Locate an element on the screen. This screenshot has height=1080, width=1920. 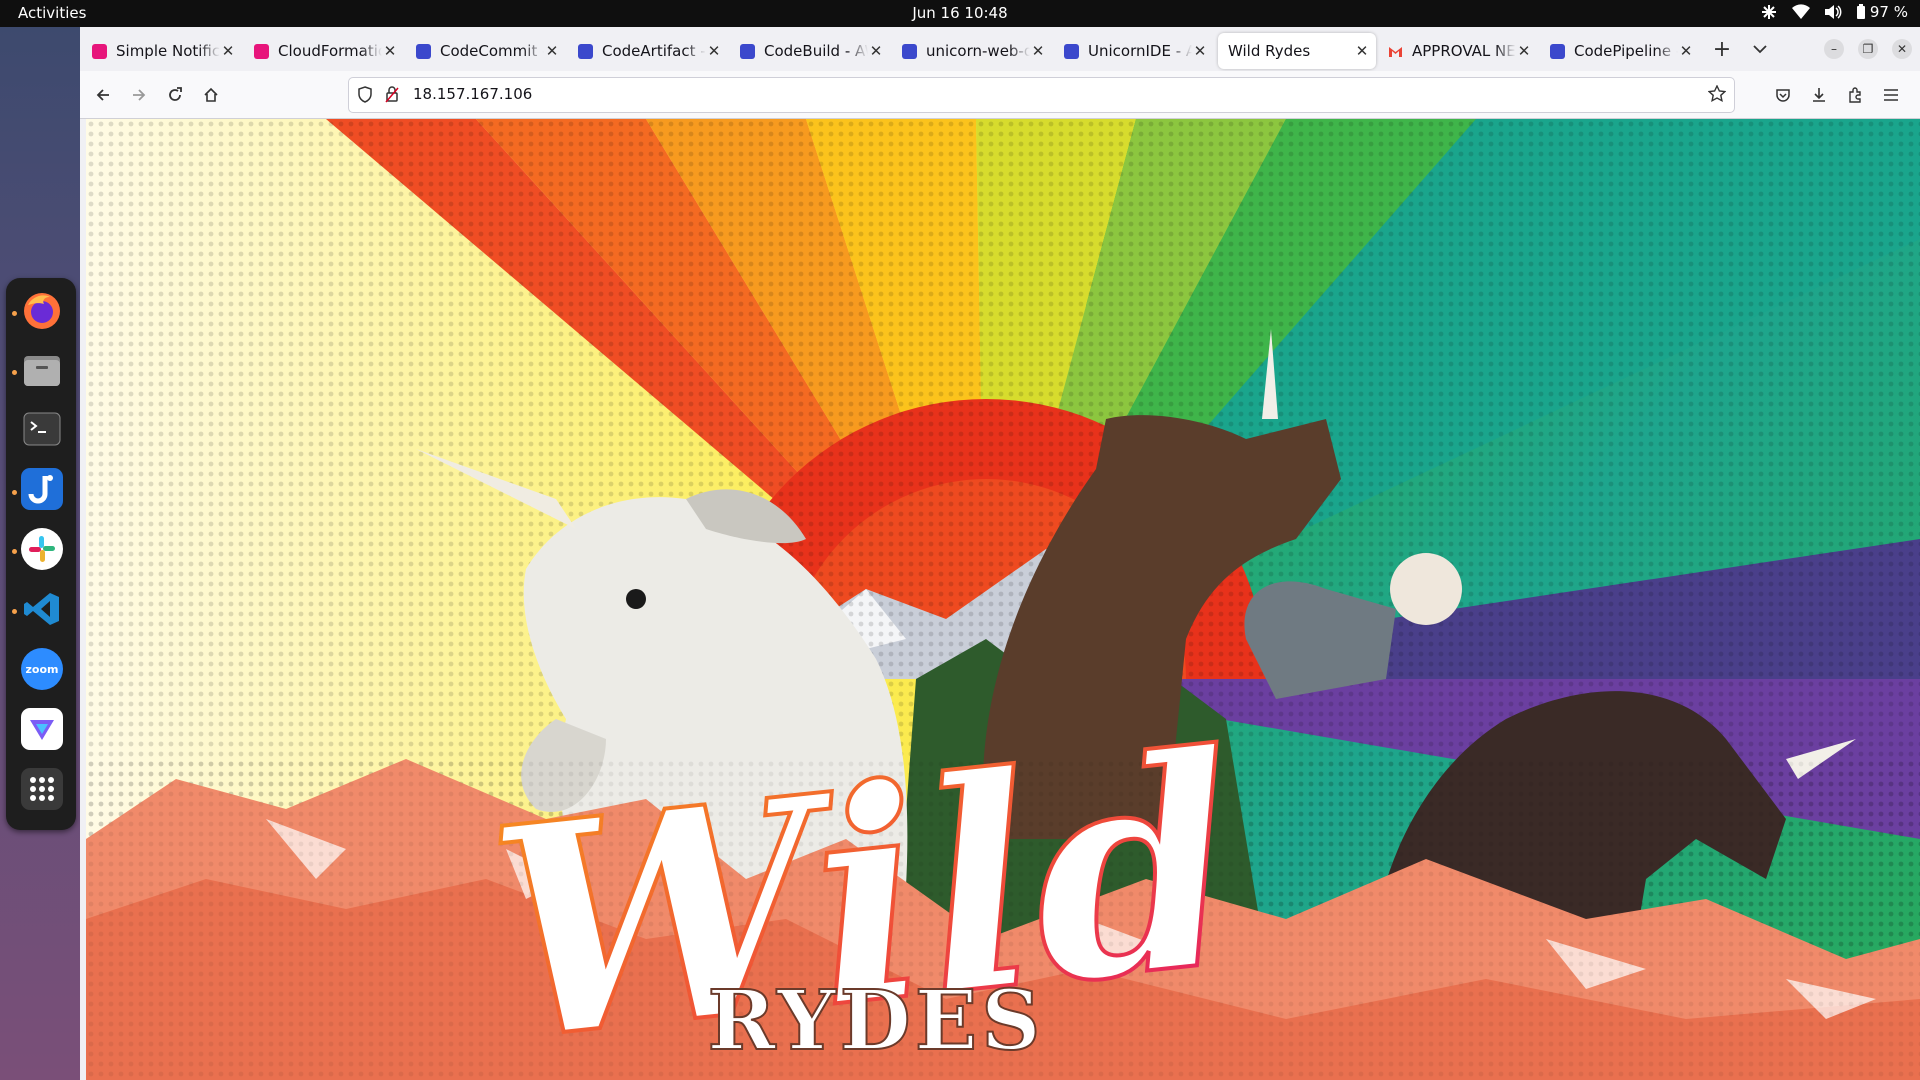
wild-rydes-logo: Wild RYDES is located at coordinates (865, 884).